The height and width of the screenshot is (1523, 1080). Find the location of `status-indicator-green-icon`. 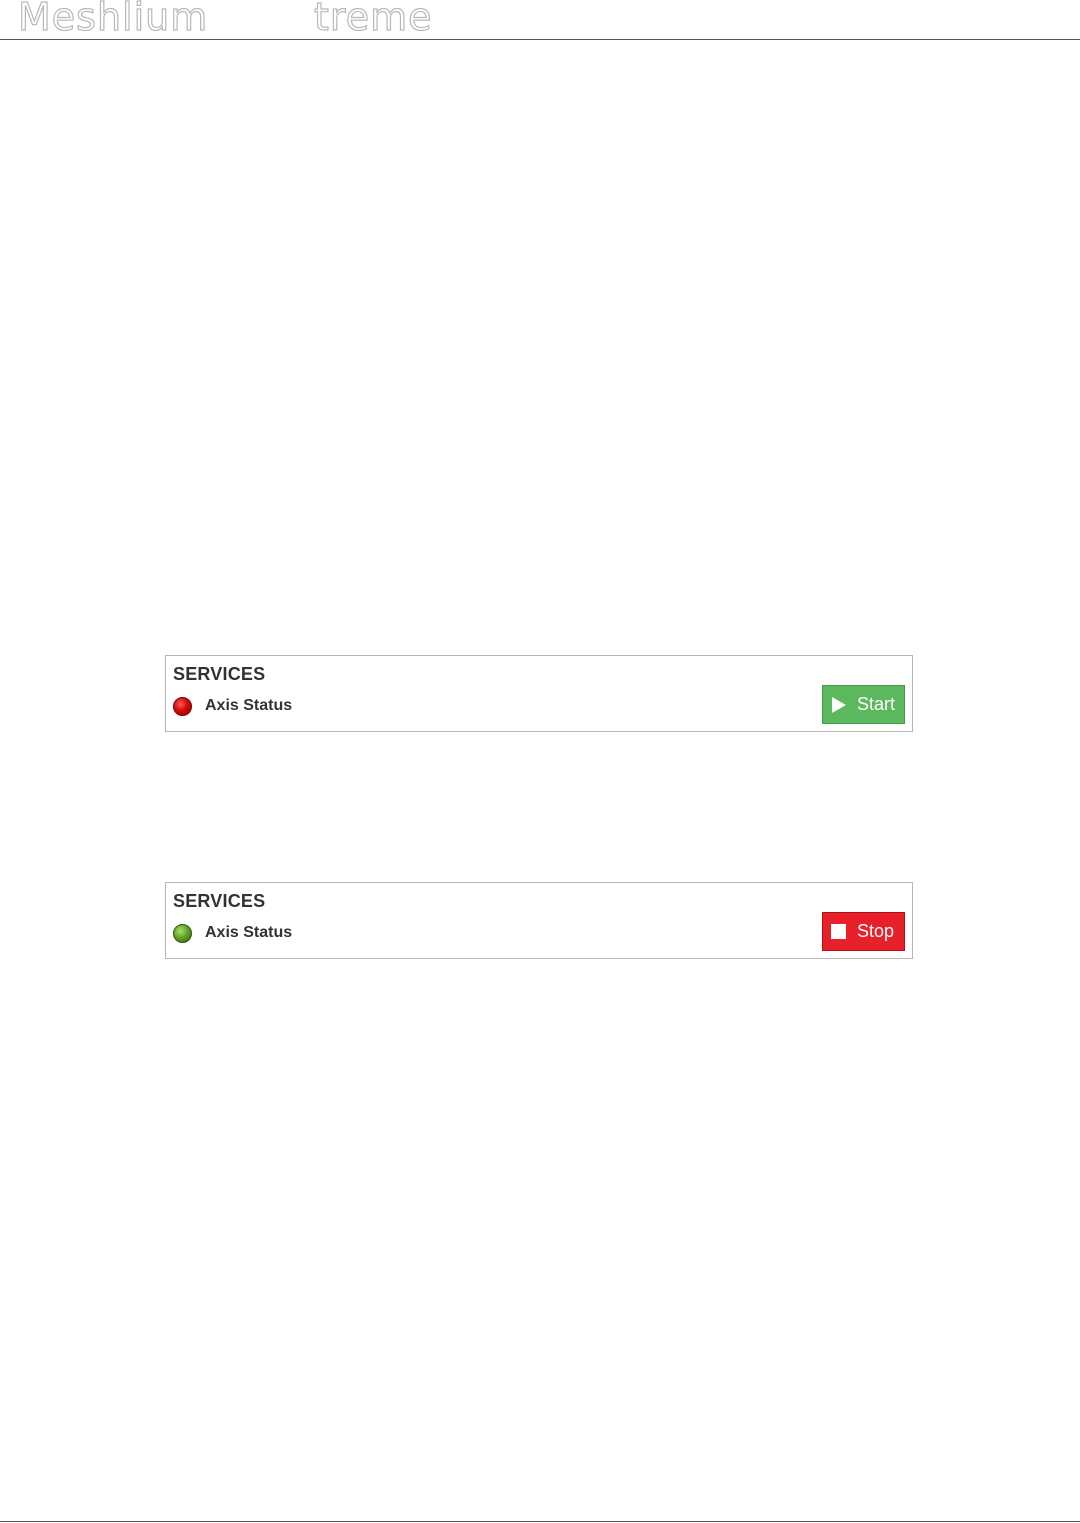

status-indicator-green-icon is located at coordinates (182, 933).